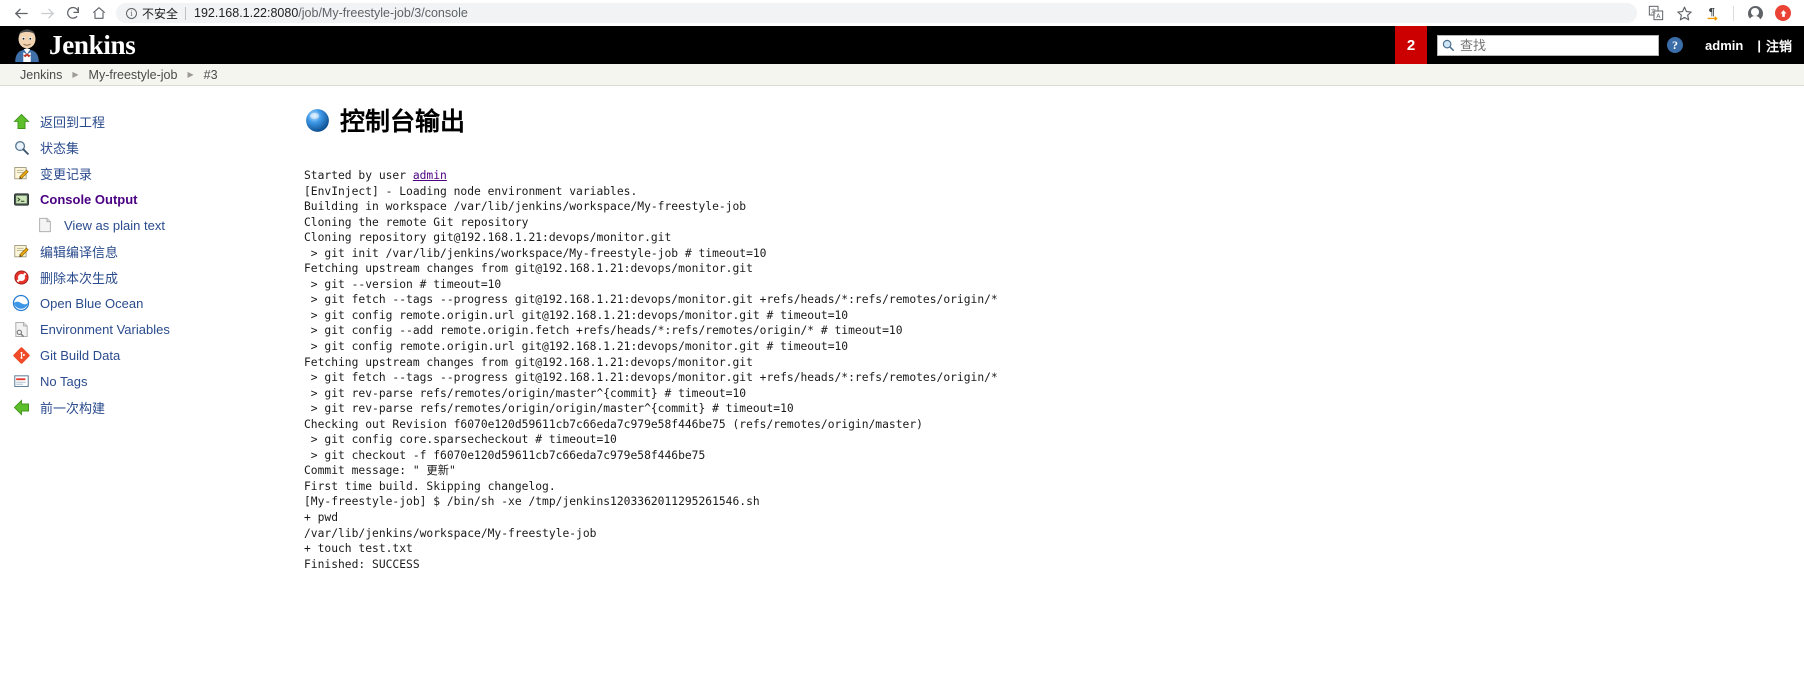 The image size is (1804, 700). Describe the element at coordinates (1448, 45) in the screenshot. I see `search-icon` at that location.